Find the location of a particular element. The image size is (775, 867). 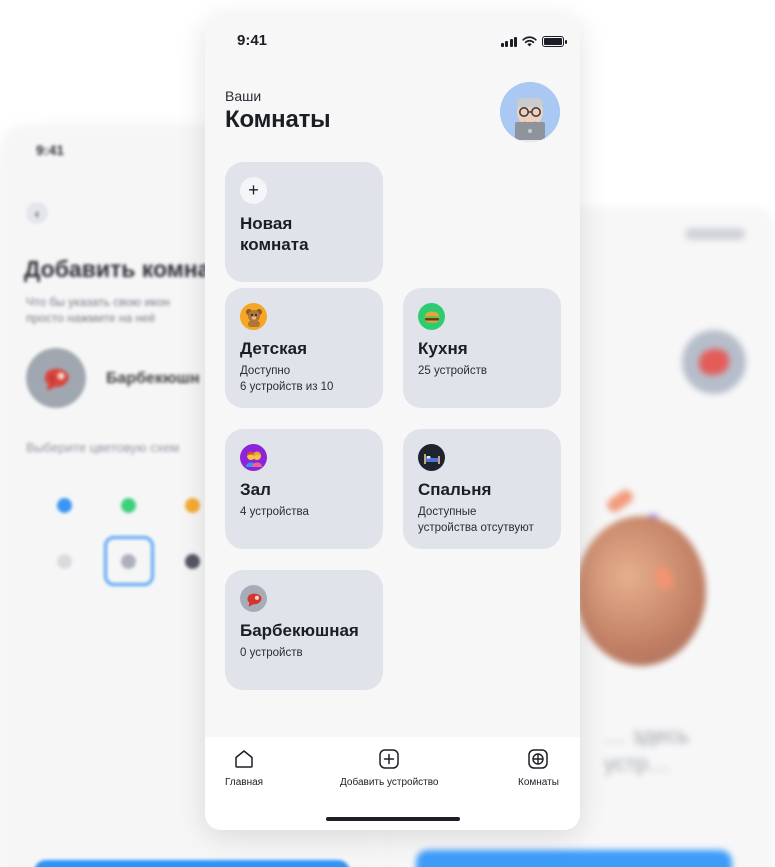

color-swatch-gray is located at coordinates (128, 561).